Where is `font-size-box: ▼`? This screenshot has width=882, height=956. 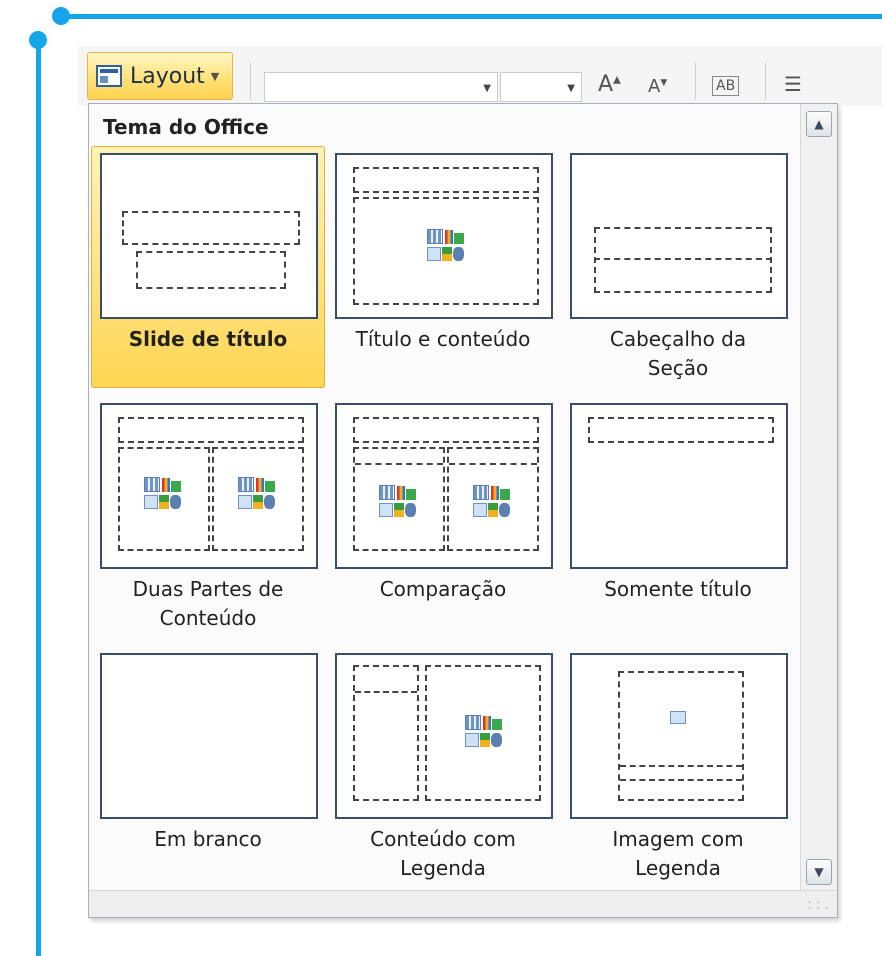
font-size-box: ▼ is located at coordinates (541, 87).